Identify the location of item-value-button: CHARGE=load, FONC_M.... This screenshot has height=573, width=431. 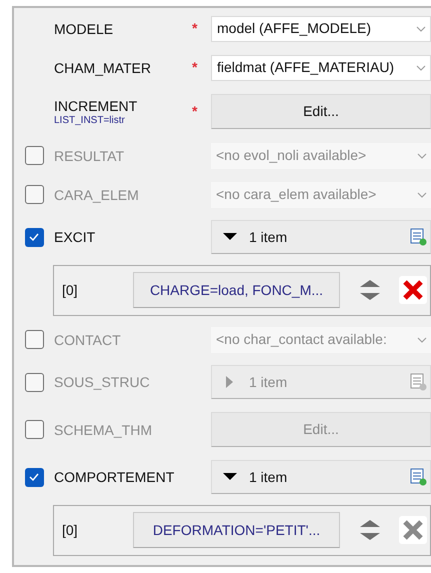
(236, 290).